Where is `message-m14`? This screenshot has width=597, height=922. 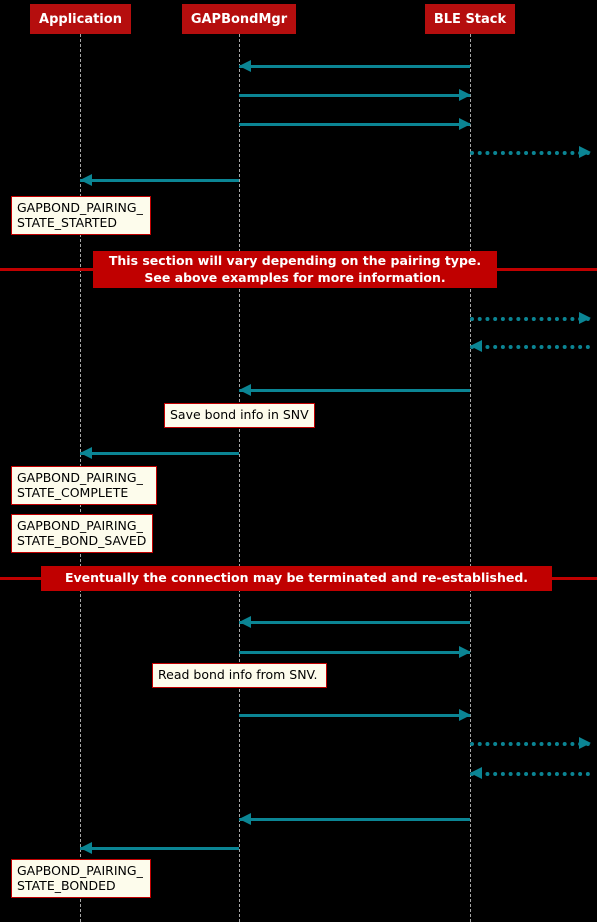 message-m14 is located at coordinates (530, 774).